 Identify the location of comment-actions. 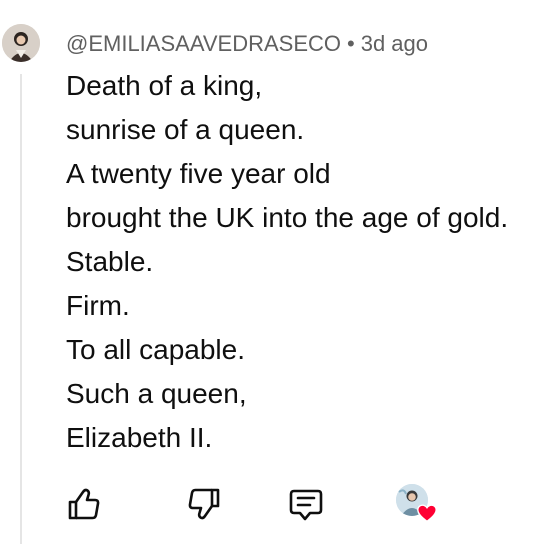
(280, 506).